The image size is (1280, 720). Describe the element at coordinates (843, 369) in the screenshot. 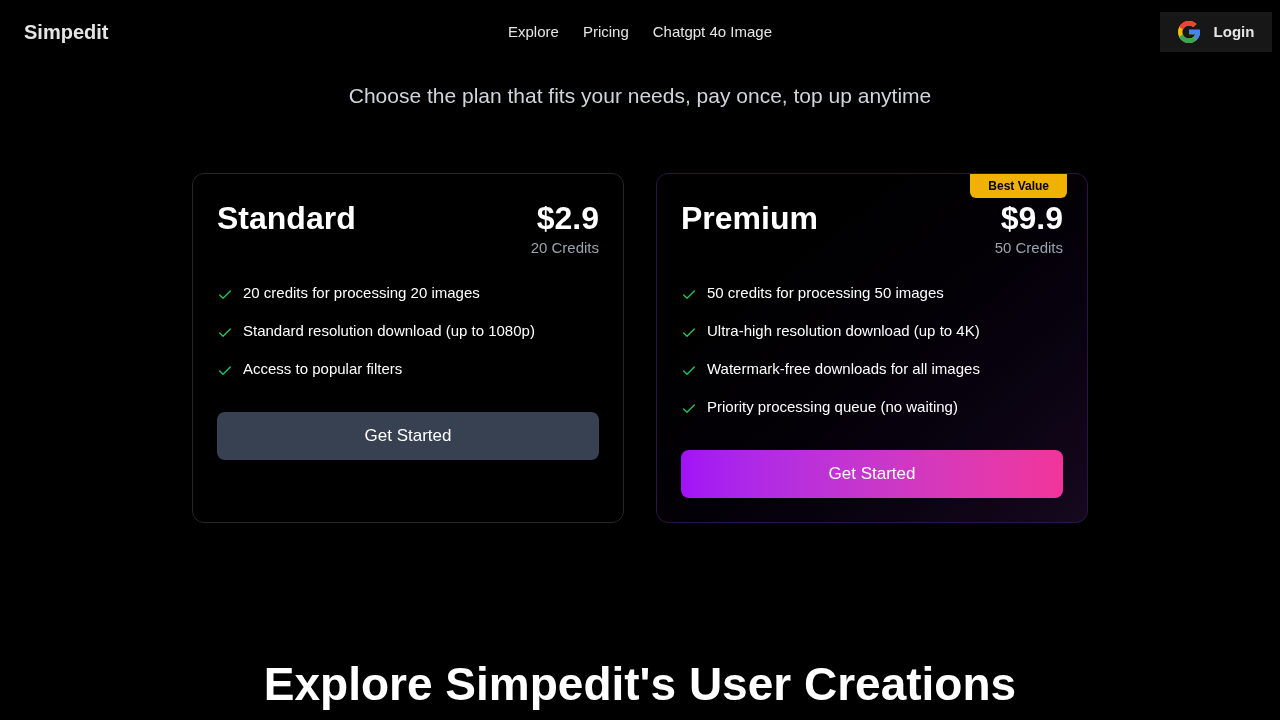

I see `plan-feature: Watermark-free downloads for all images` at that location.